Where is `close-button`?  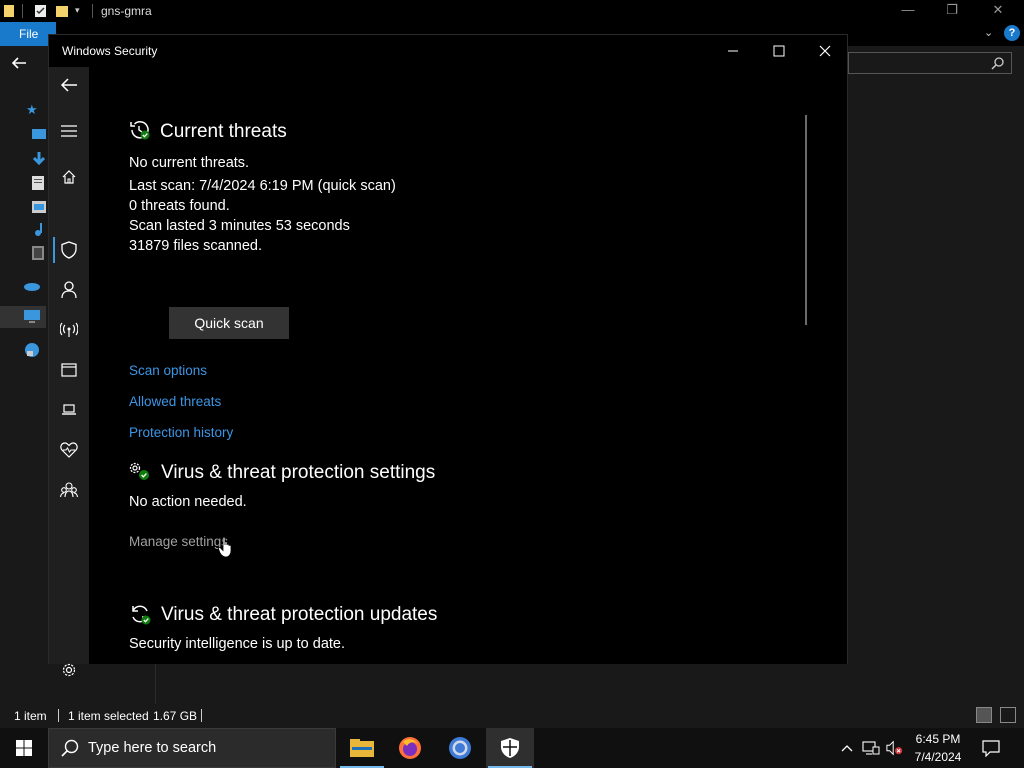
close-button is located at coordinates (825, 51).